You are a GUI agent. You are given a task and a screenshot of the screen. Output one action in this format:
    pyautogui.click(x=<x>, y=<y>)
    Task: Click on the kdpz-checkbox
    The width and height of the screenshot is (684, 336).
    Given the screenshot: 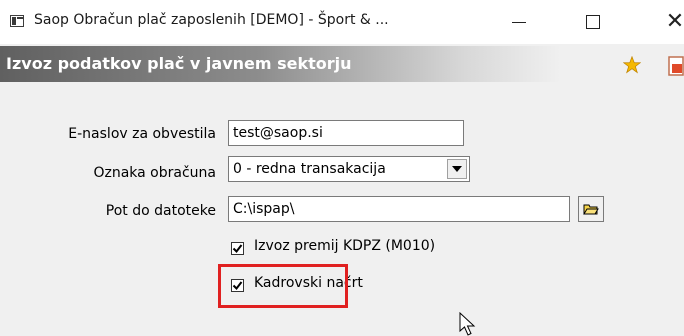 What is the action you would take?
    pyautogui.click(x=237, y=248)
    